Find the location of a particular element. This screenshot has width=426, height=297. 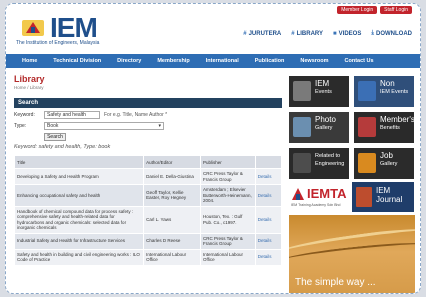

tile-title: Job is located at coordinates (386, 155).